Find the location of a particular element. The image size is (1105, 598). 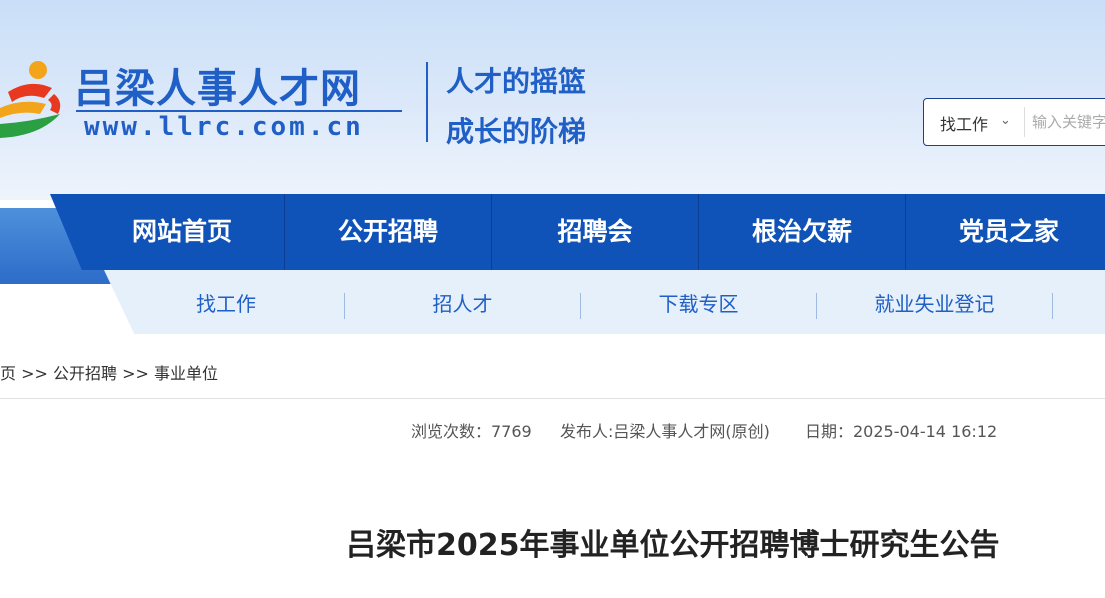

site-url: www.llrc.com.cn is located at coordinates (224, 127).